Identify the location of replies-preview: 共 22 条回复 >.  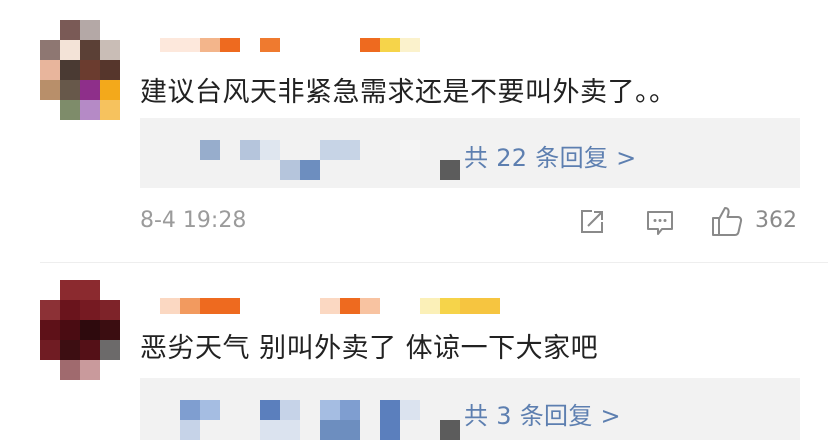
(470, 153).